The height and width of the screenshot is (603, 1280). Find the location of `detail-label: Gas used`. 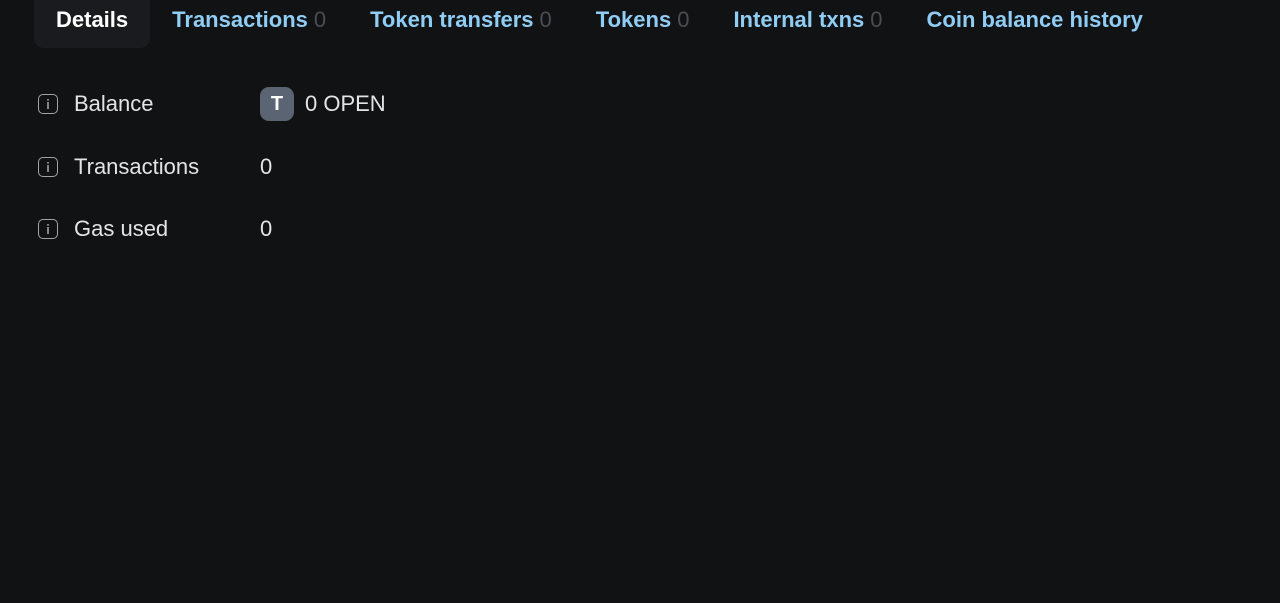

detail-label: Gas used is located at coordinates (121, 228).